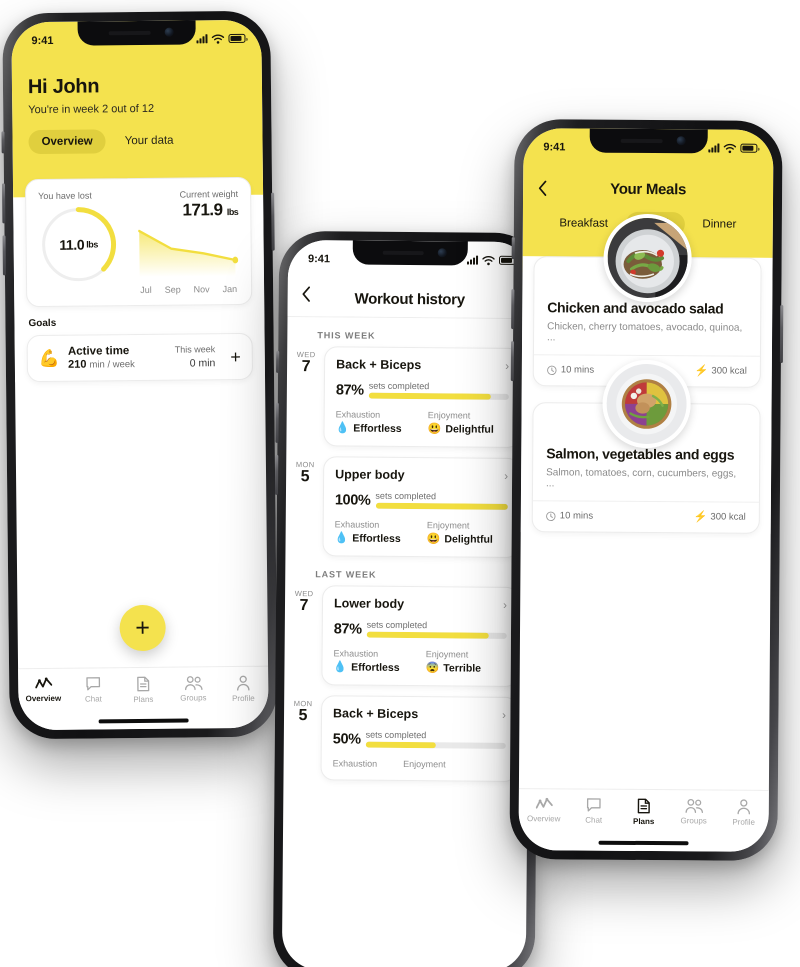 The image size is (800, 967). What do you see at coordinates (693, 806) in the screenshot?
I see `people-icon` at bounding box center [693, 806].